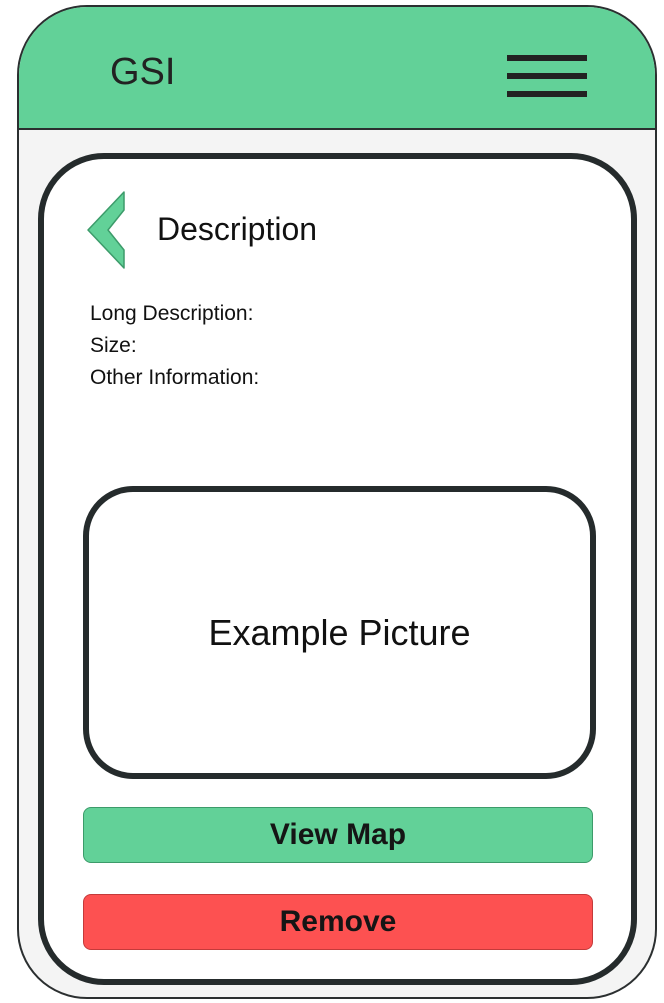 Image resolution: width=664 pixels, height=1003 pixels. What do you see at coordinates (337, 68) in the screenshot?
I see `top-app-bar: GSI` at bounding box center [337, 68].